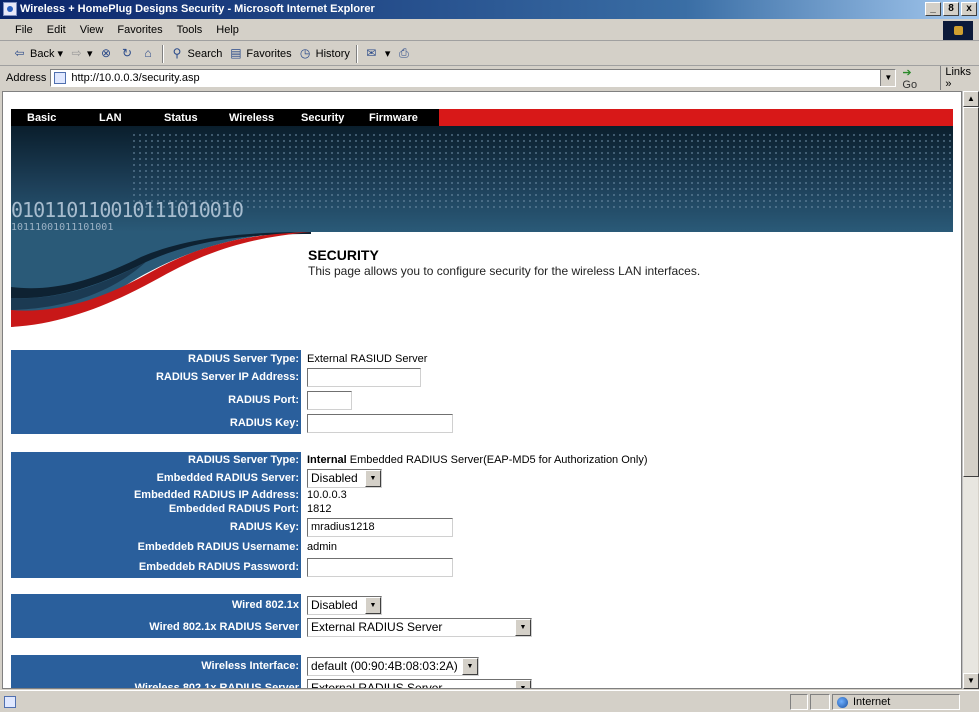 The width and height of the screenshot is (979, 712). What do you see at coordinates (329, 400) in the screenshot?
I see `radius-port-input` at bounding box center [329, 400].